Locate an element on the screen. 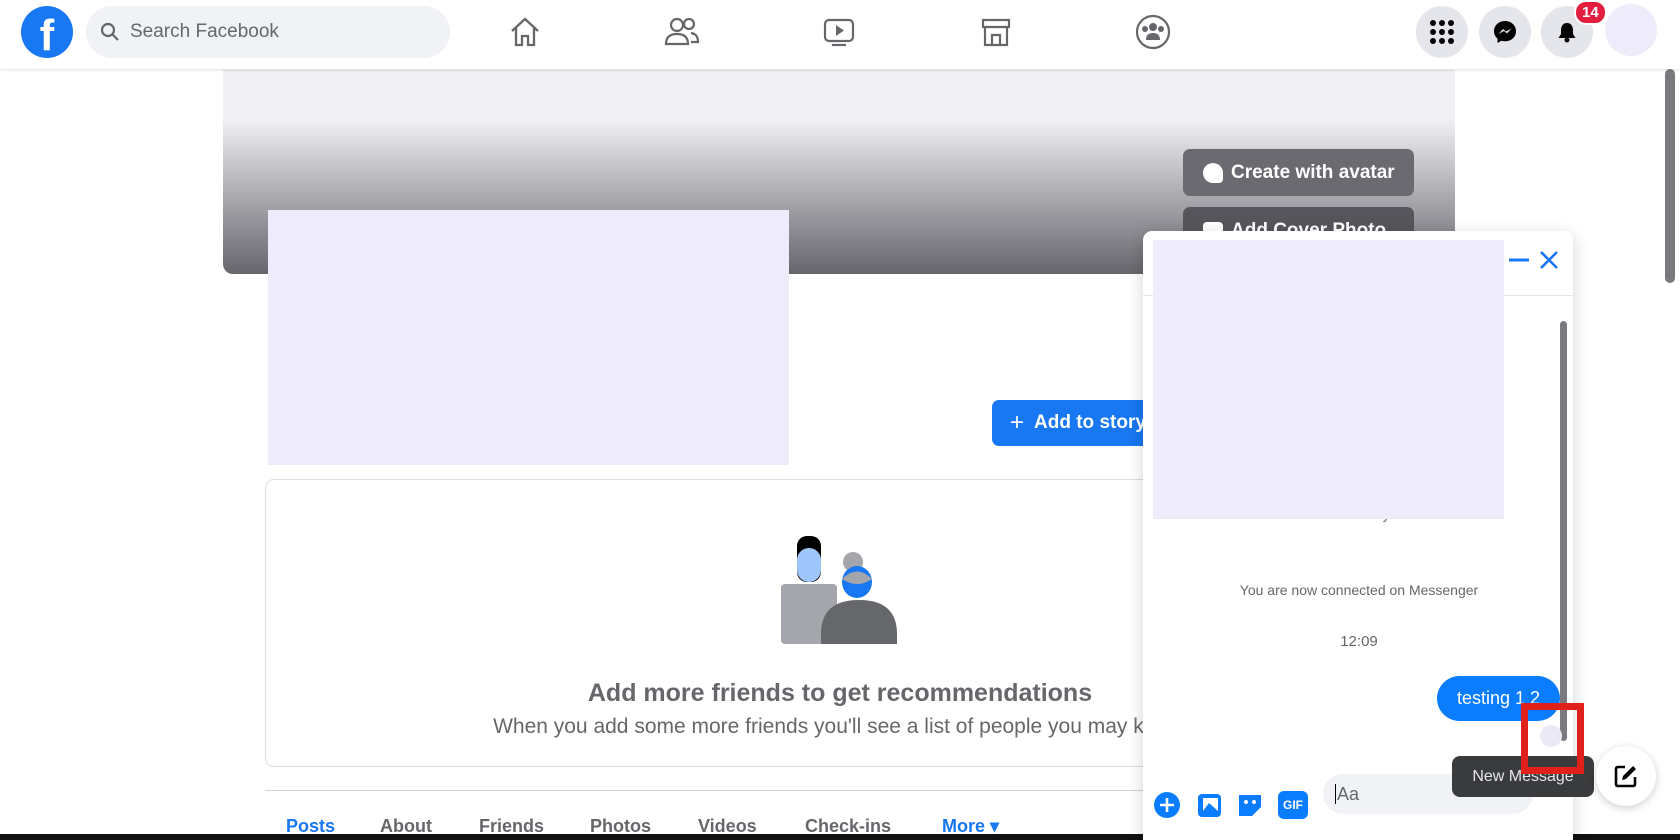 The height and width of the screenshot is (840, 1680). gif-button: GIF is located at coordinates (1293, 805).